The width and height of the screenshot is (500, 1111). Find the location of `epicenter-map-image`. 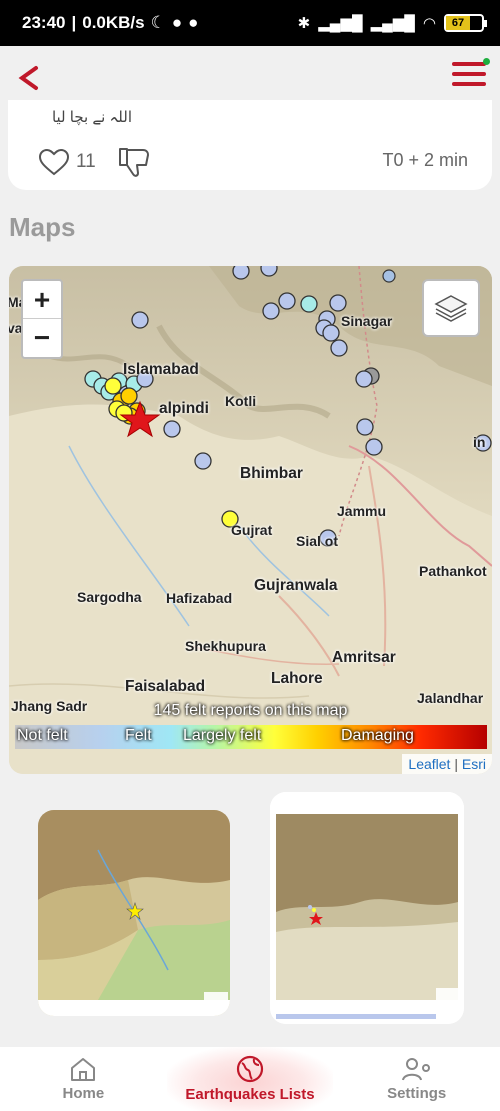

epicenter-map-image is located at coordinates (134, 913).